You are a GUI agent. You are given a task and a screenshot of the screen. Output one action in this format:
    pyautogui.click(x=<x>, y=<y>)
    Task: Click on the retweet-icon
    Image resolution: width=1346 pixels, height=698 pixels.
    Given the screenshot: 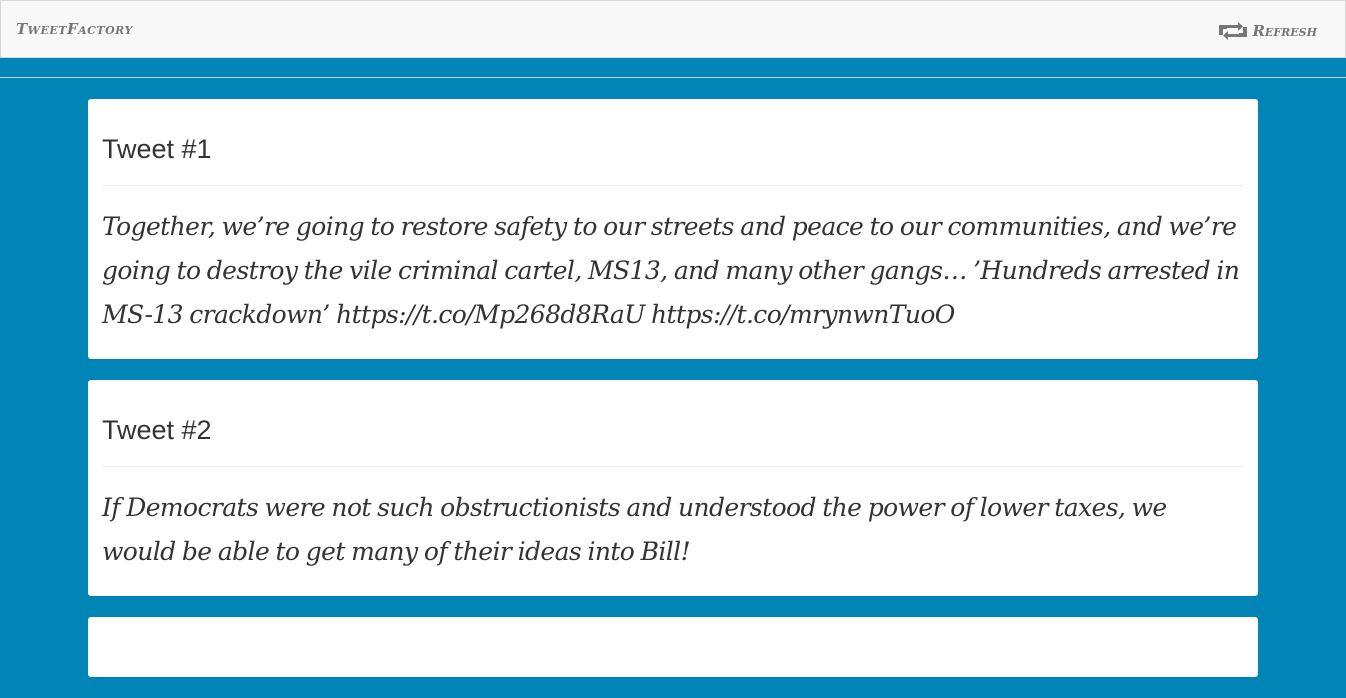 What is the action you would take?
    pyautogui.click(x=1233, y=31)
    